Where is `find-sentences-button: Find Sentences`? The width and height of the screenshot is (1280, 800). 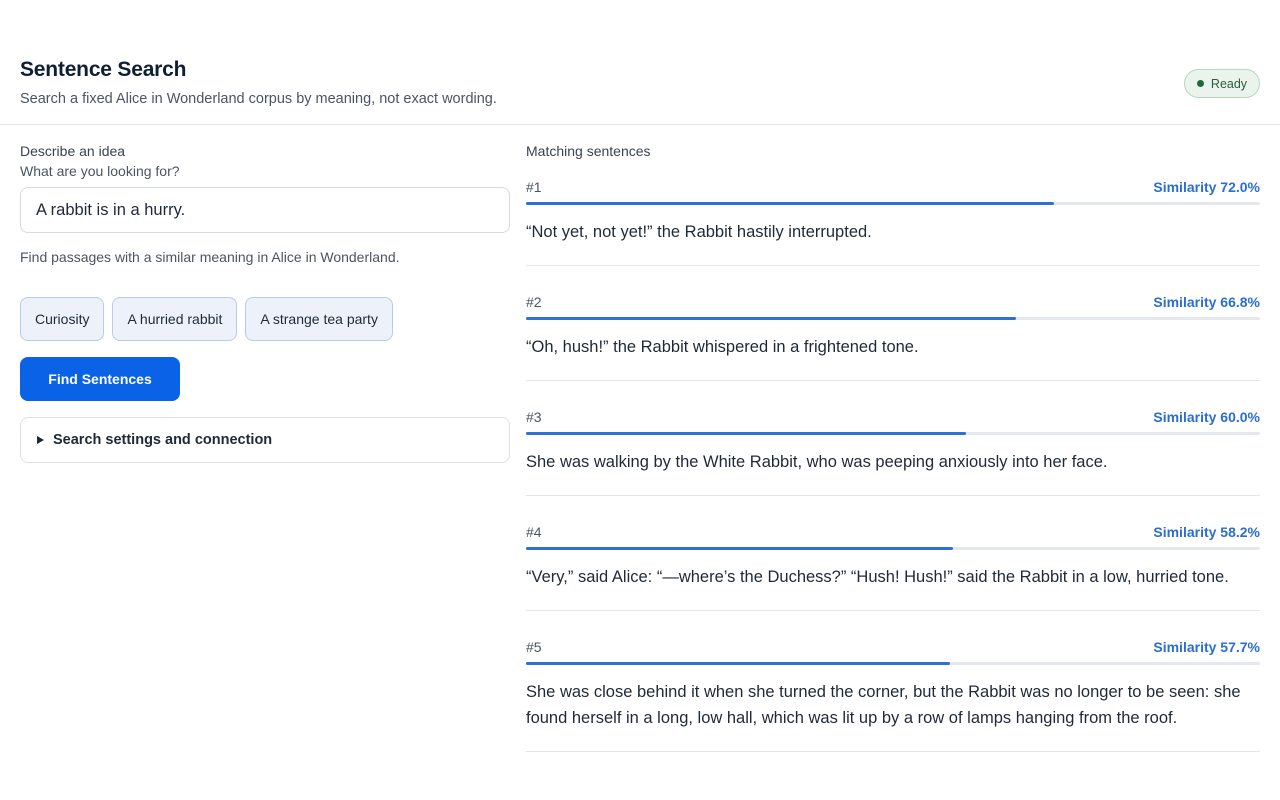
find-sentences-button: Find Sentences is located at coordinates (100, 379).